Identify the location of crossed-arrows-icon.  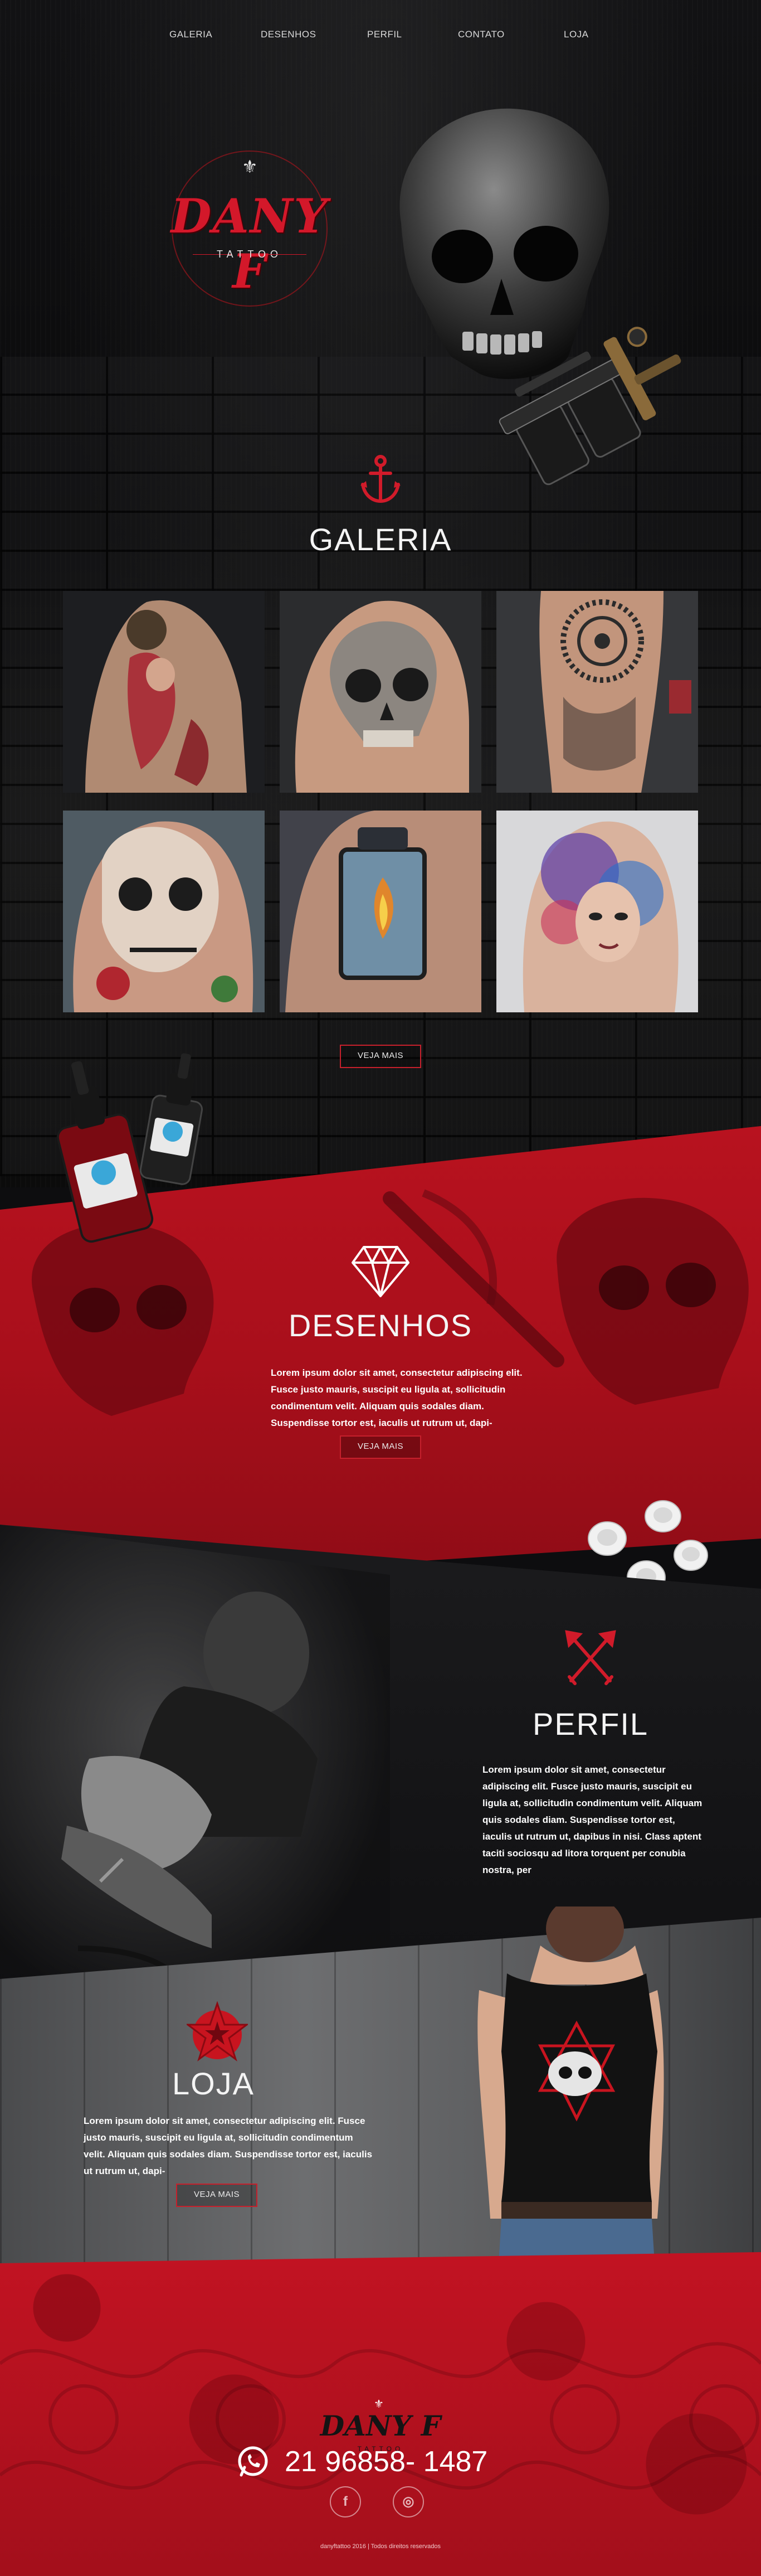
(591, 1658).